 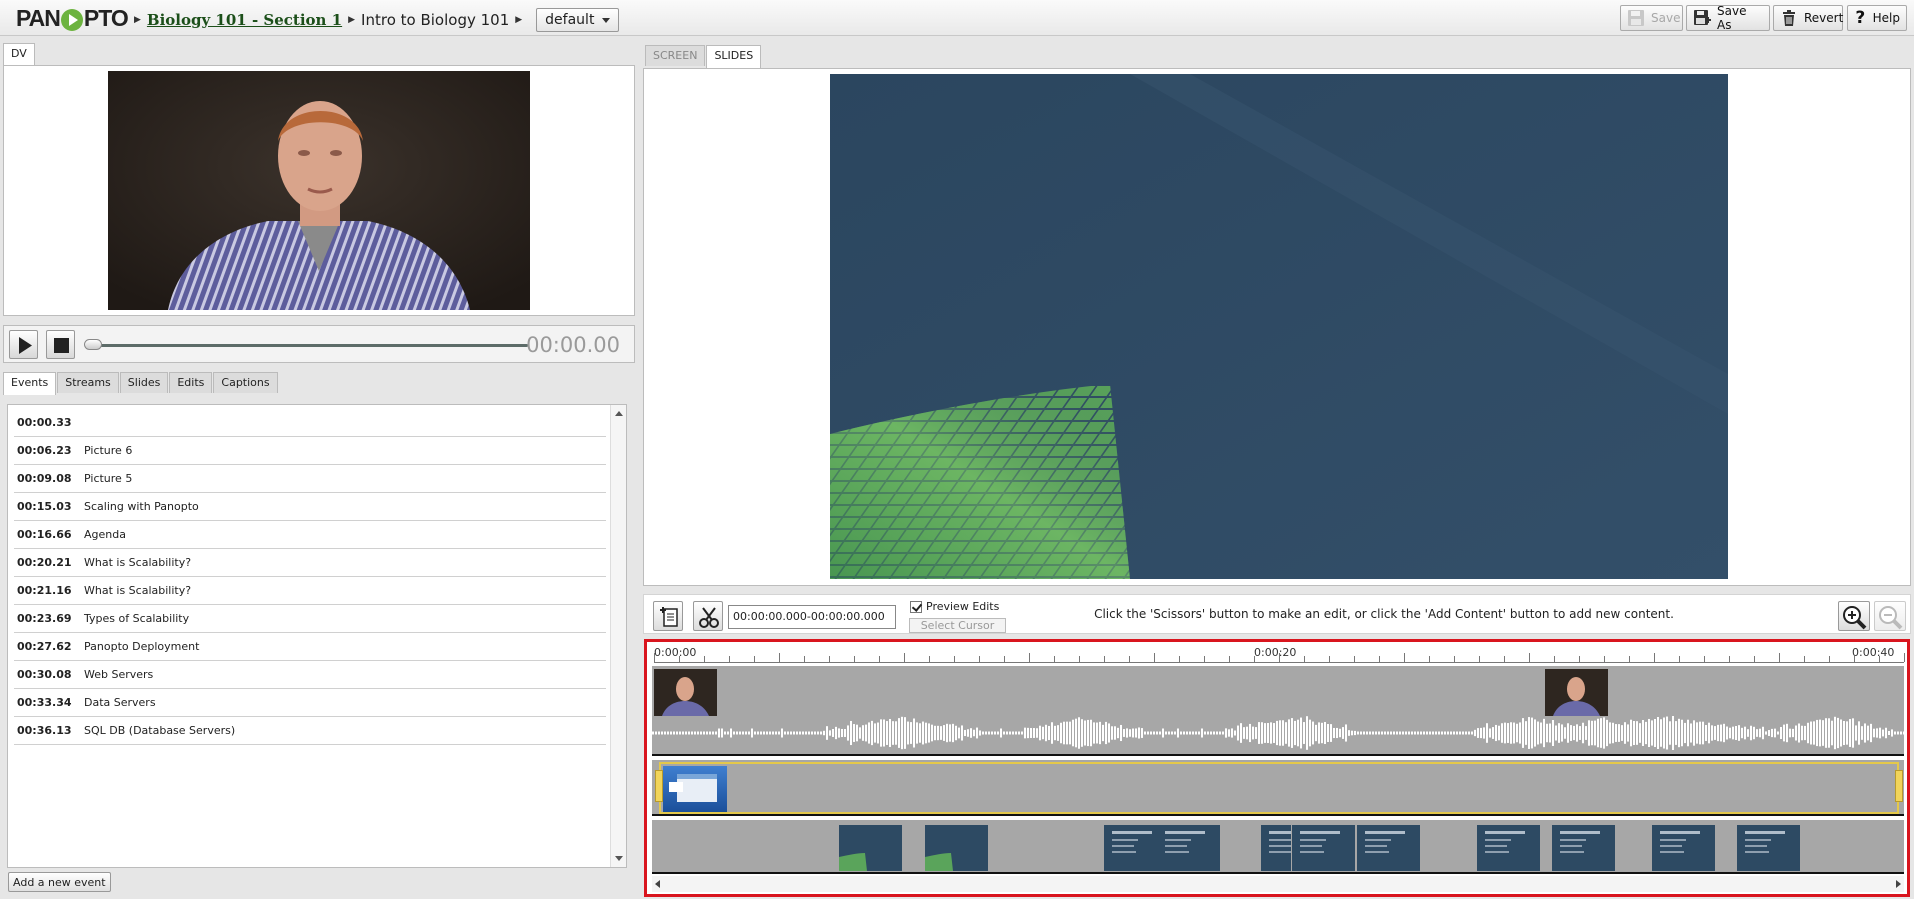 What do you see at coordinates (310, 507) in the screenshot?
I see `event-row: 00:15.03 Scaling with Panopto` at bounding box center [310, 507].